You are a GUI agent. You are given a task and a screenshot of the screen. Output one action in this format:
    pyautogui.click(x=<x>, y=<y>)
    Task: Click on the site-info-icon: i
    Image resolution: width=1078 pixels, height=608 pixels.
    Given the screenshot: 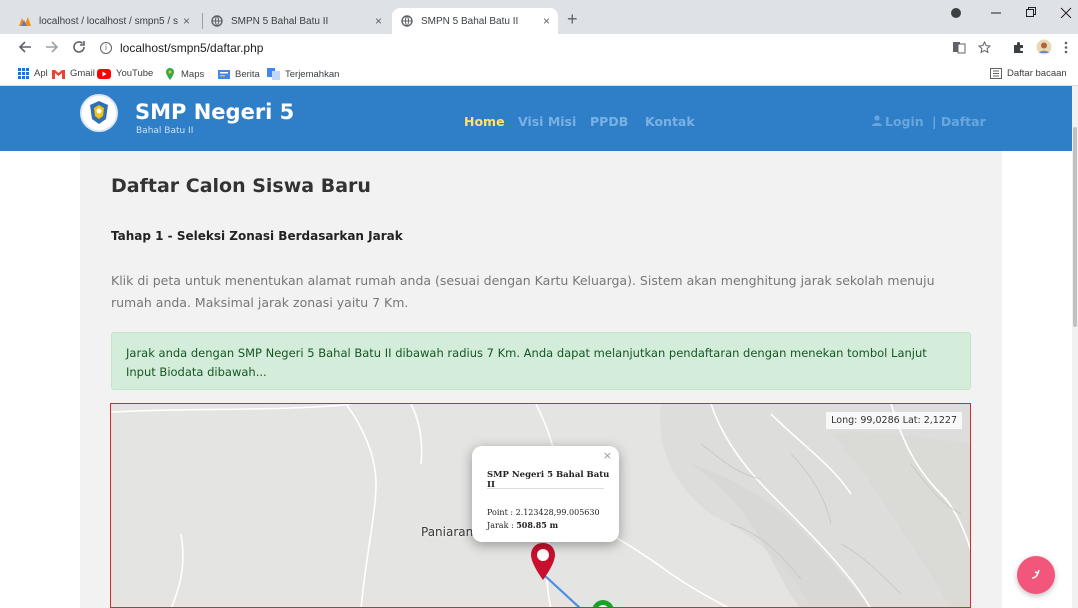 What is the action you would take?
    pyautogui.click(x=106, y=48)
    